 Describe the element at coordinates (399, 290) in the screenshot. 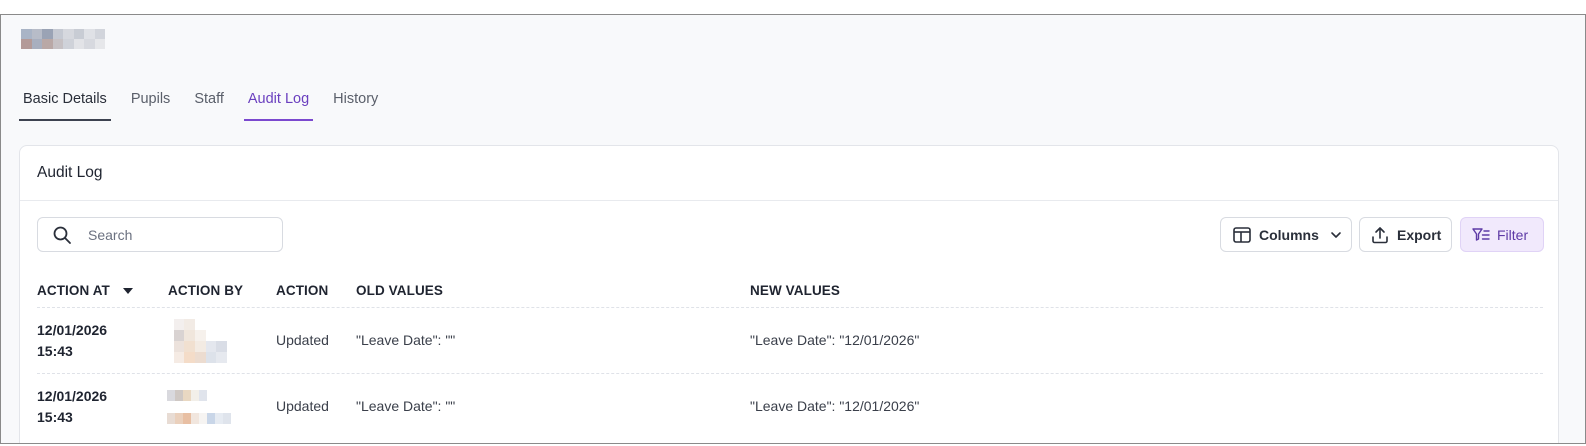

I see `header-old-values: OLD VALUES` at that location.